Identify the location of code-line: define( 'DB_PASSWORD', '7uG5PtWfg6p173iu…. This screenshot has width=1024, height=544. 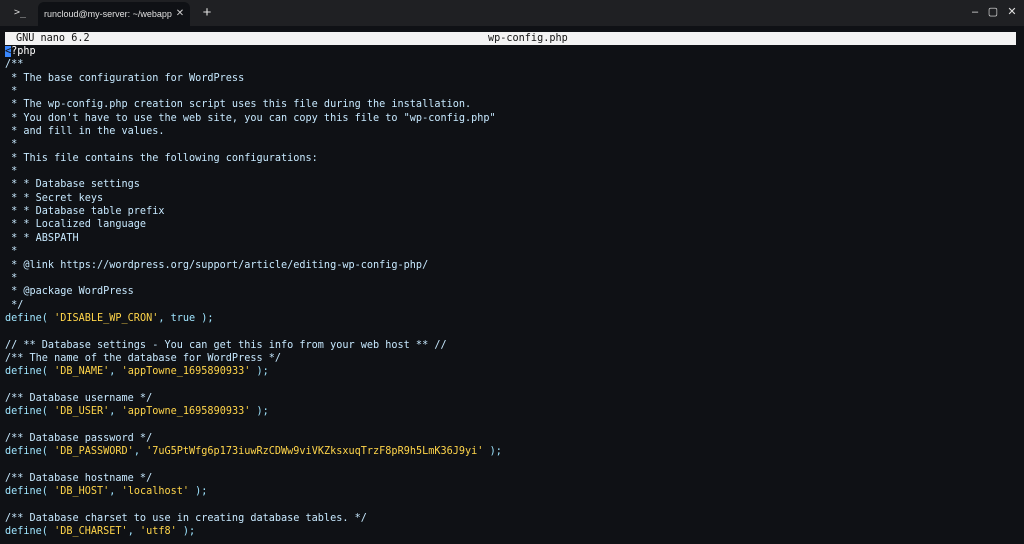
(512, 451).